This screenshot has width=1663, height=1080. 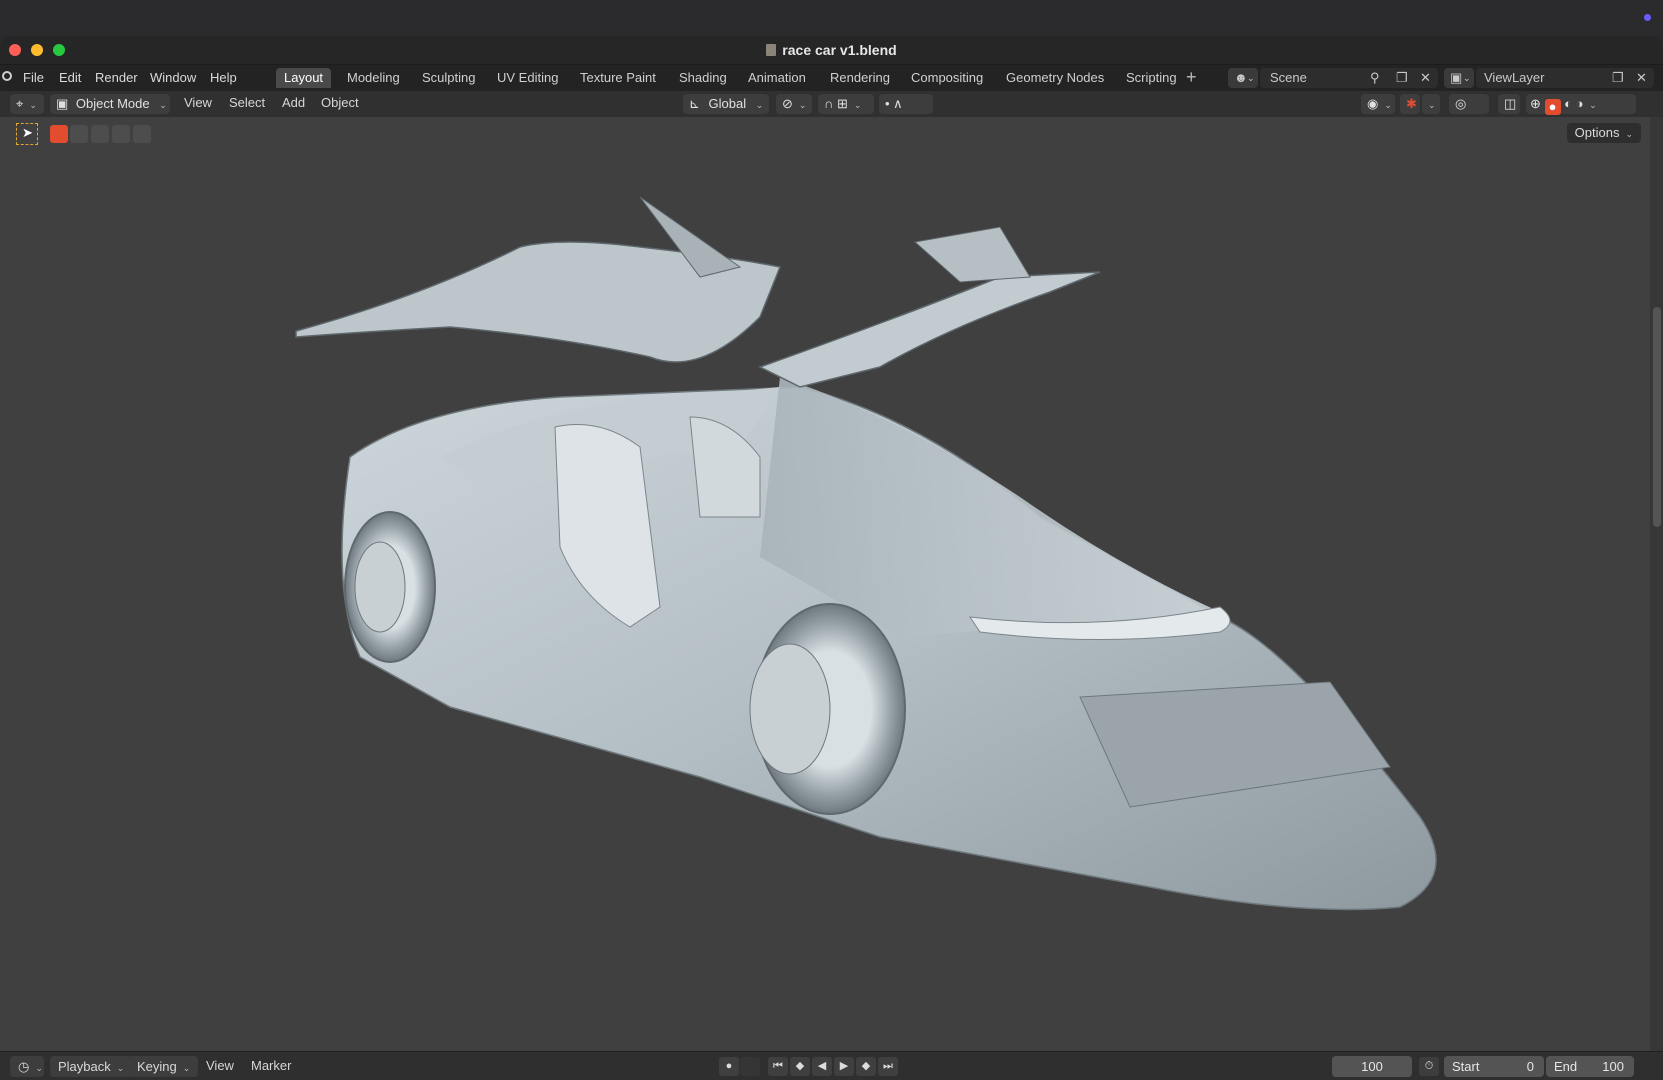 What do you see at coordinates (846, 104) in the screenshot?
I see `snapping-button: ∩ ⊞ ⌄` at bounding box center [846, 104].